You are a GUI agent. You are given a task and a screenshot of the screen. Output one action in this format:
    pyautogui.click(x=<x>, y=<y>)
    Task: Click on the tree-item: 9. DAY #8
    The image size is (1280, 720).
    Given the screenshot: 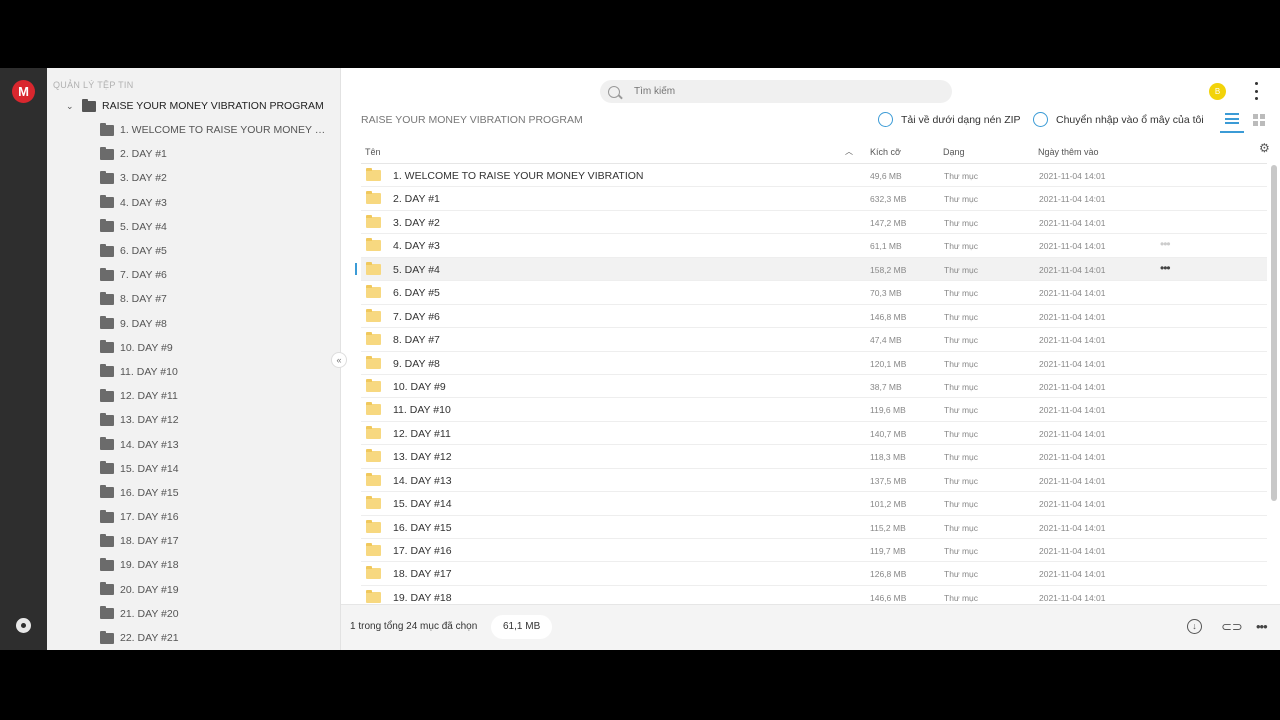 What is the action you would take?
    pyautogui.click(x=193, y=324)
    